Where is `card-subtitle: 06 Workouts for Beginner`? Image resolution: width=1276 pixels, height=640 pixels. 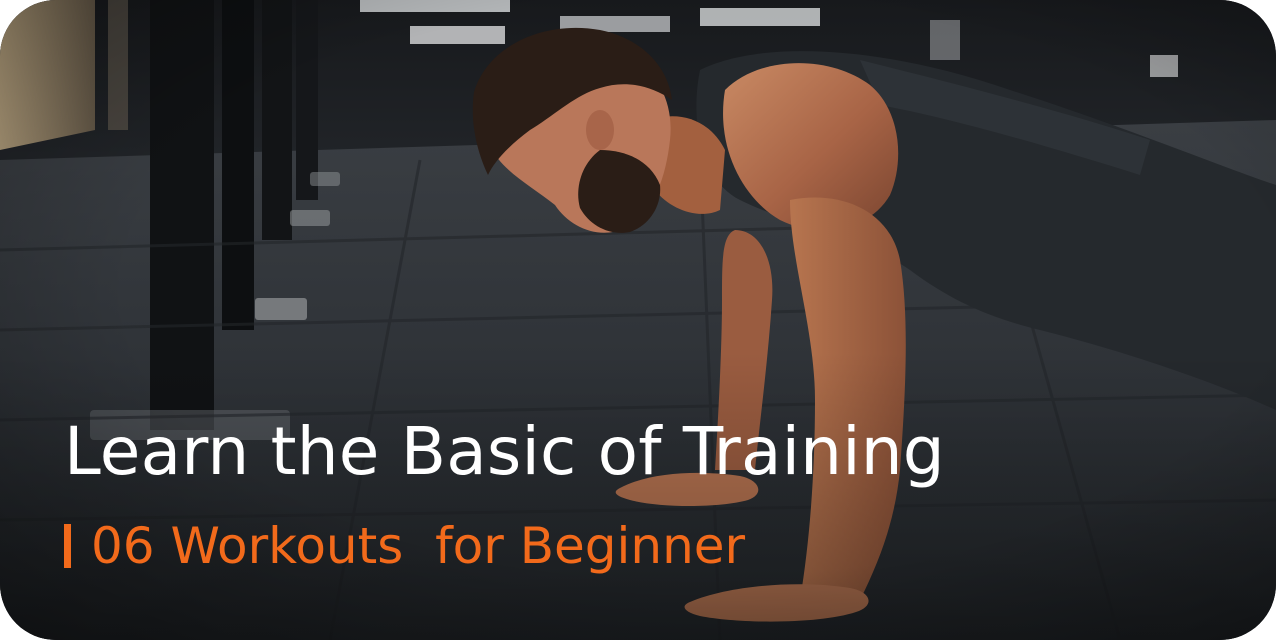
card-subtitle: 06 Workouts for Beginner is located at coordinates (404, 546).